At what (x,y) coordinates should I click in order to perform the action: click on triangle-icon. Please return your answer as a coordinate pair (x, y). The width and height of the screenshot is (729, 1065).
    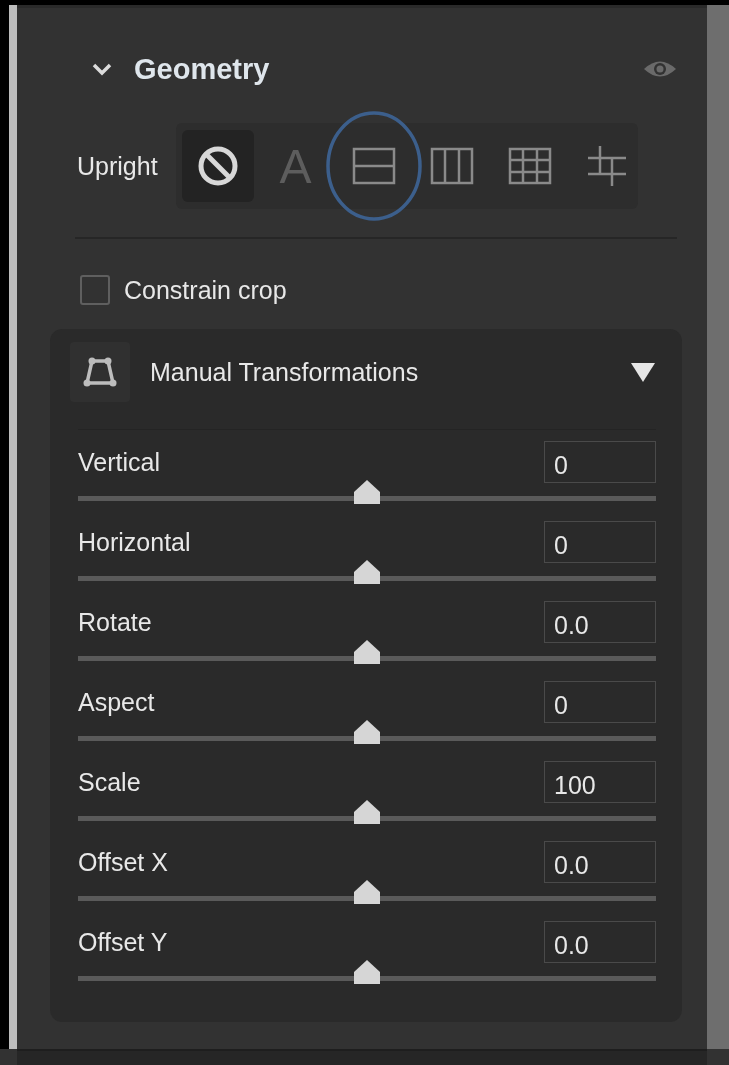
    Looking at the image, I should click on (643, 372).